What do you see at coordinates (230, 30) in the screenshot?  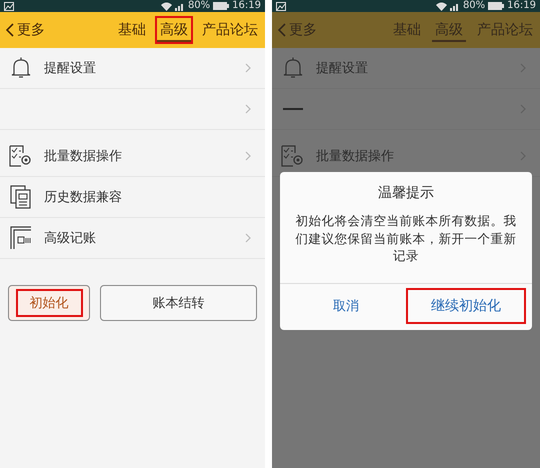 I see `tab: 产品论坛` at bounding box center [230, 30].